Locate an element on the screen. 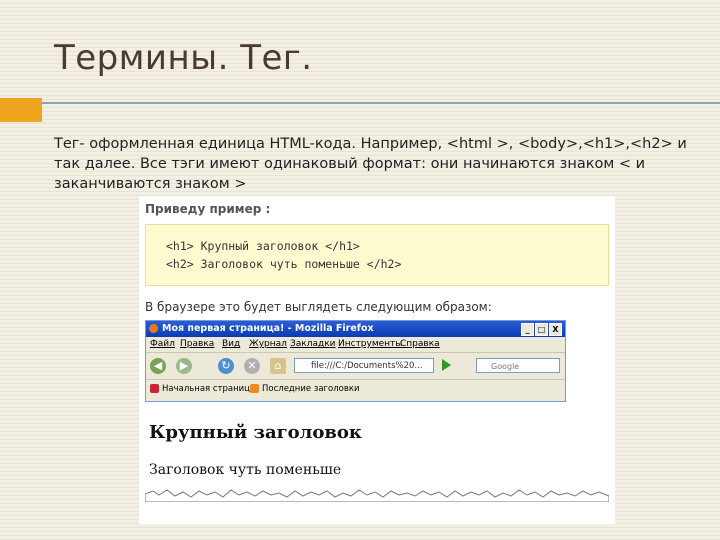 The width and height of the screenshot is (720, 540). window-title: Моя первая страница! - Mozilla Firefox is located at coordinates (268, 328).